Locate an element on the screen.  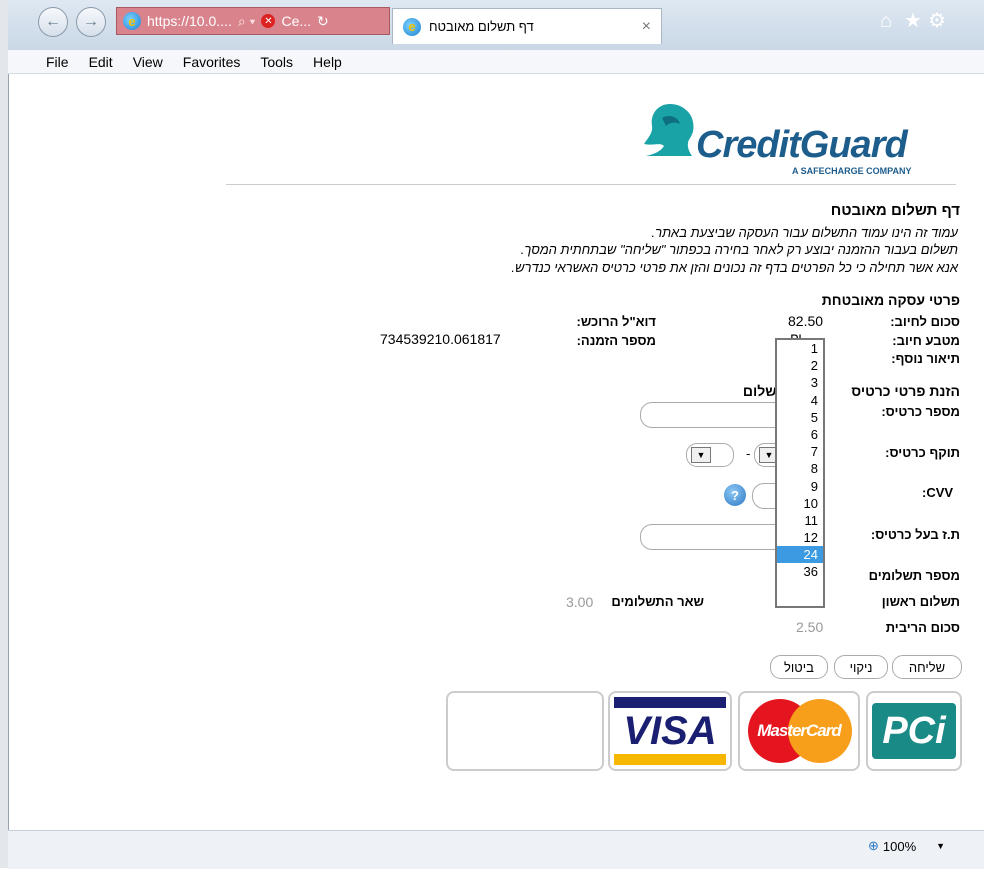
dropdown-option: 1 is located at coordinates (800, 348).